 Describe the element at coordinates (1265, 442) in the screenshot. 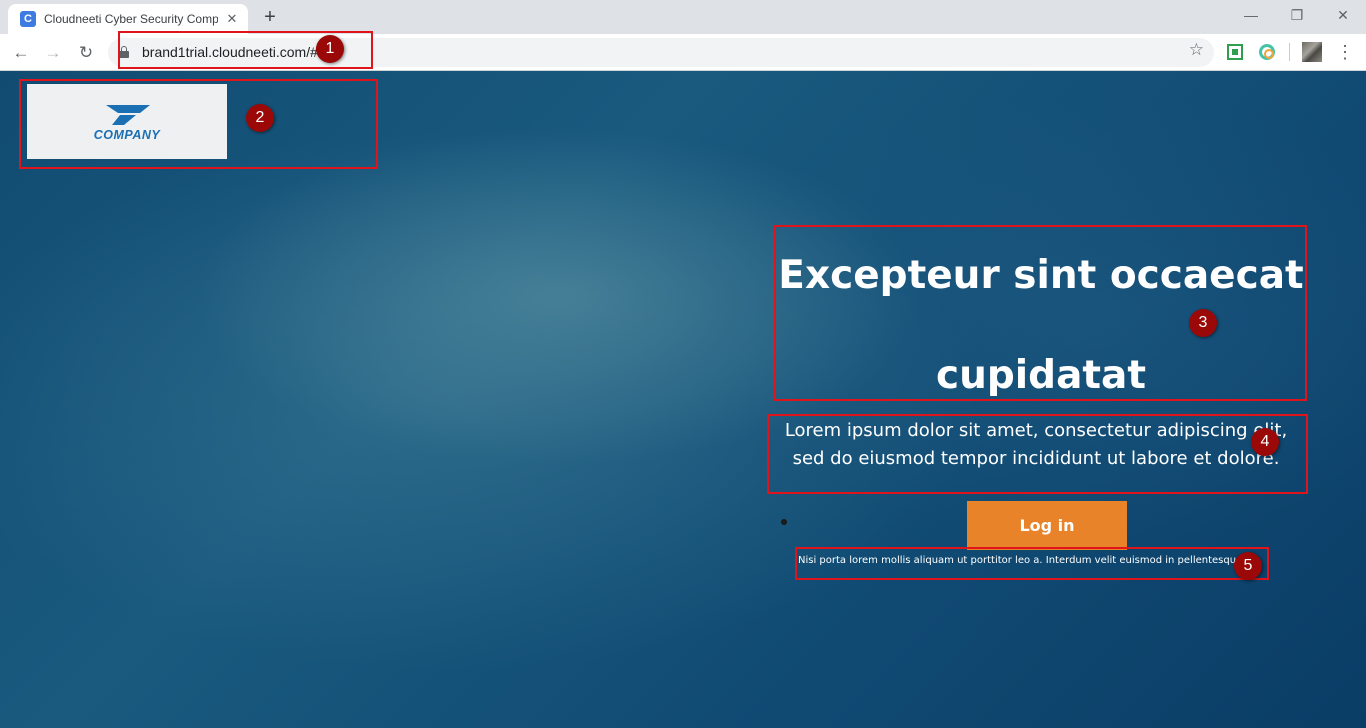

I see `annotation-marker-4: 4` at that location.